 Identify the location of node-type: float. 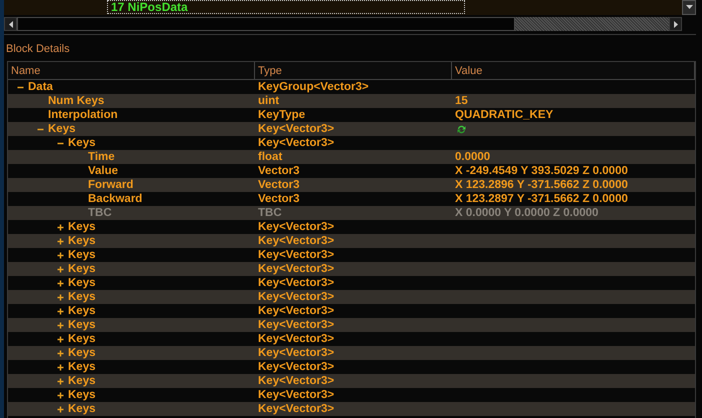
(269, 157).